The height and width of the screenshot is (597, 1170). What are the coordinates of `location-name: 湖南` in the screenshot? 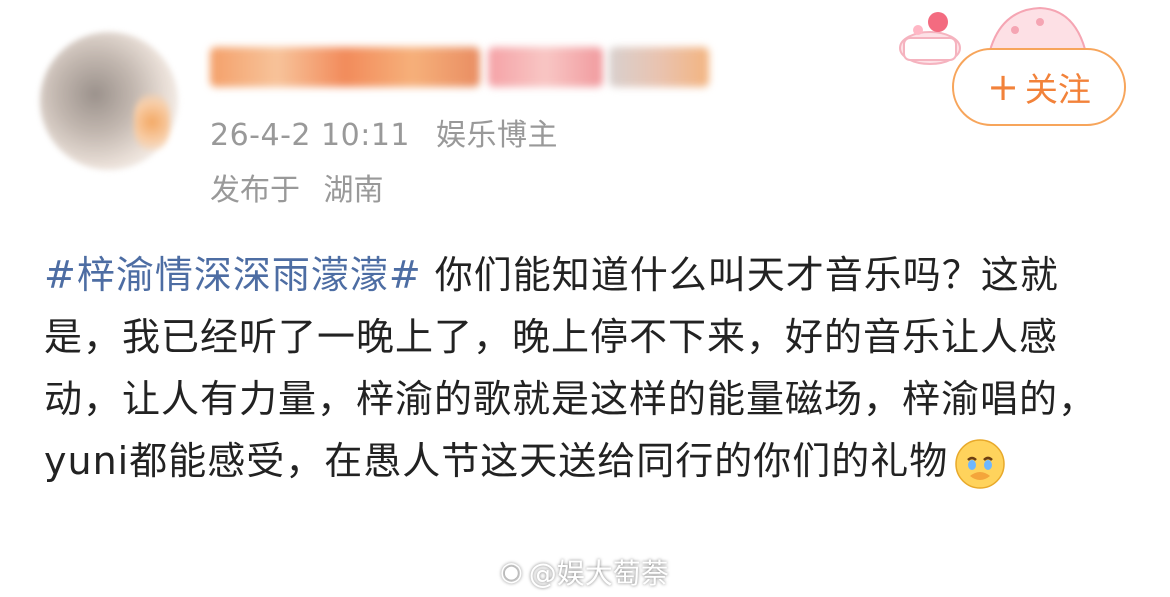 It's located at (353, 190).